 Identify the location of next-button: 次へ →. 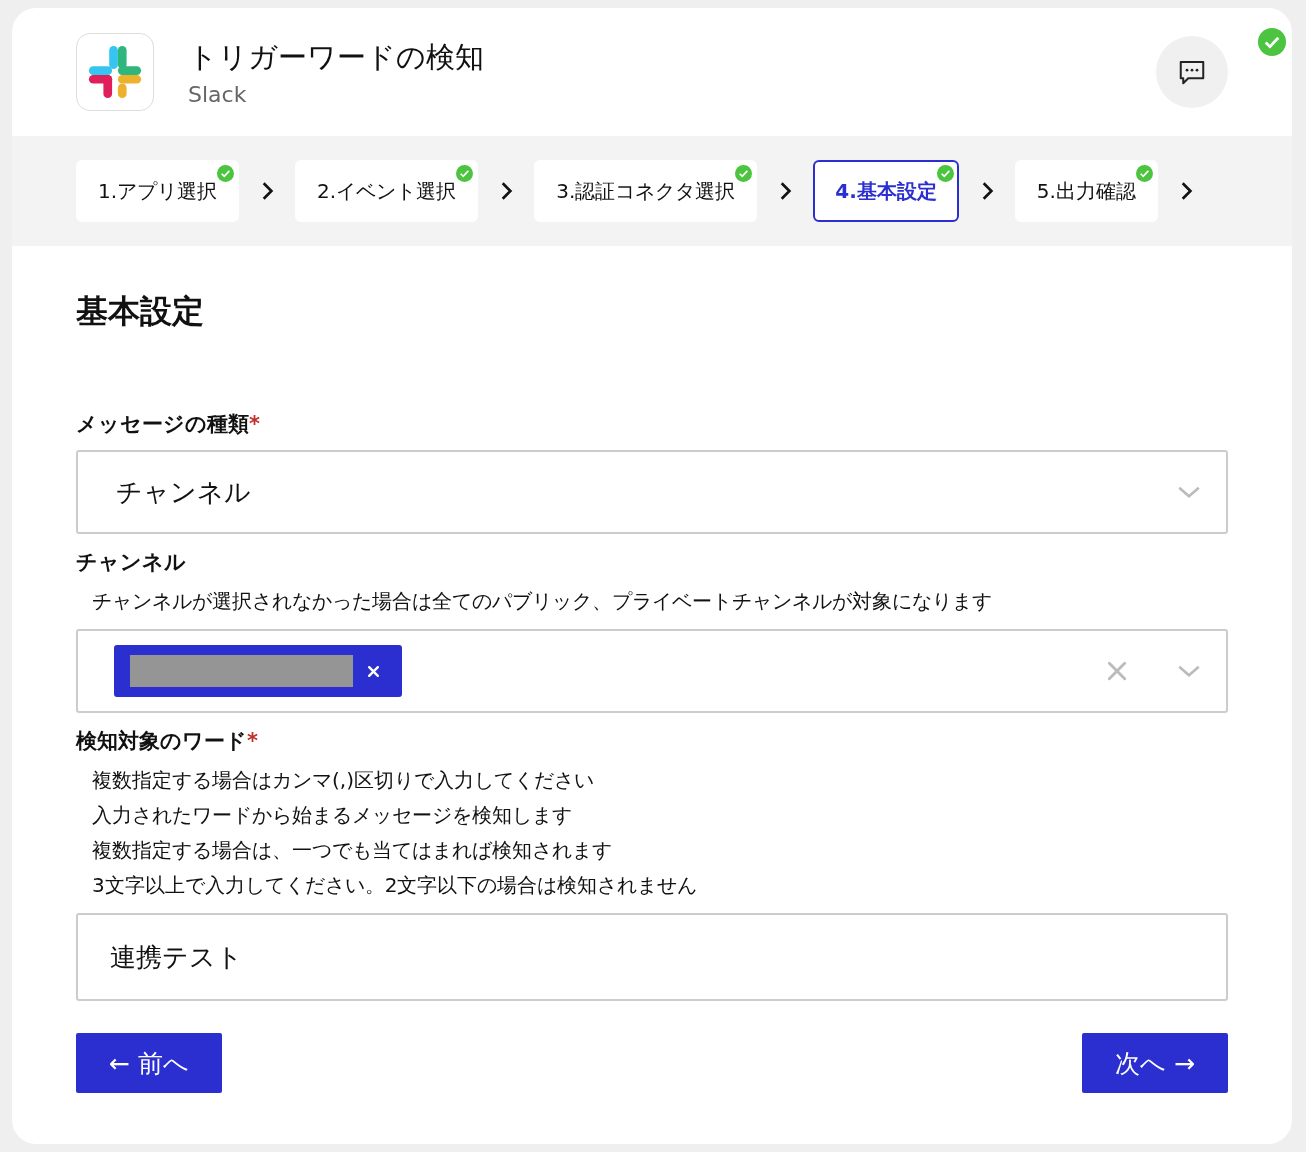
(1155, 1063).